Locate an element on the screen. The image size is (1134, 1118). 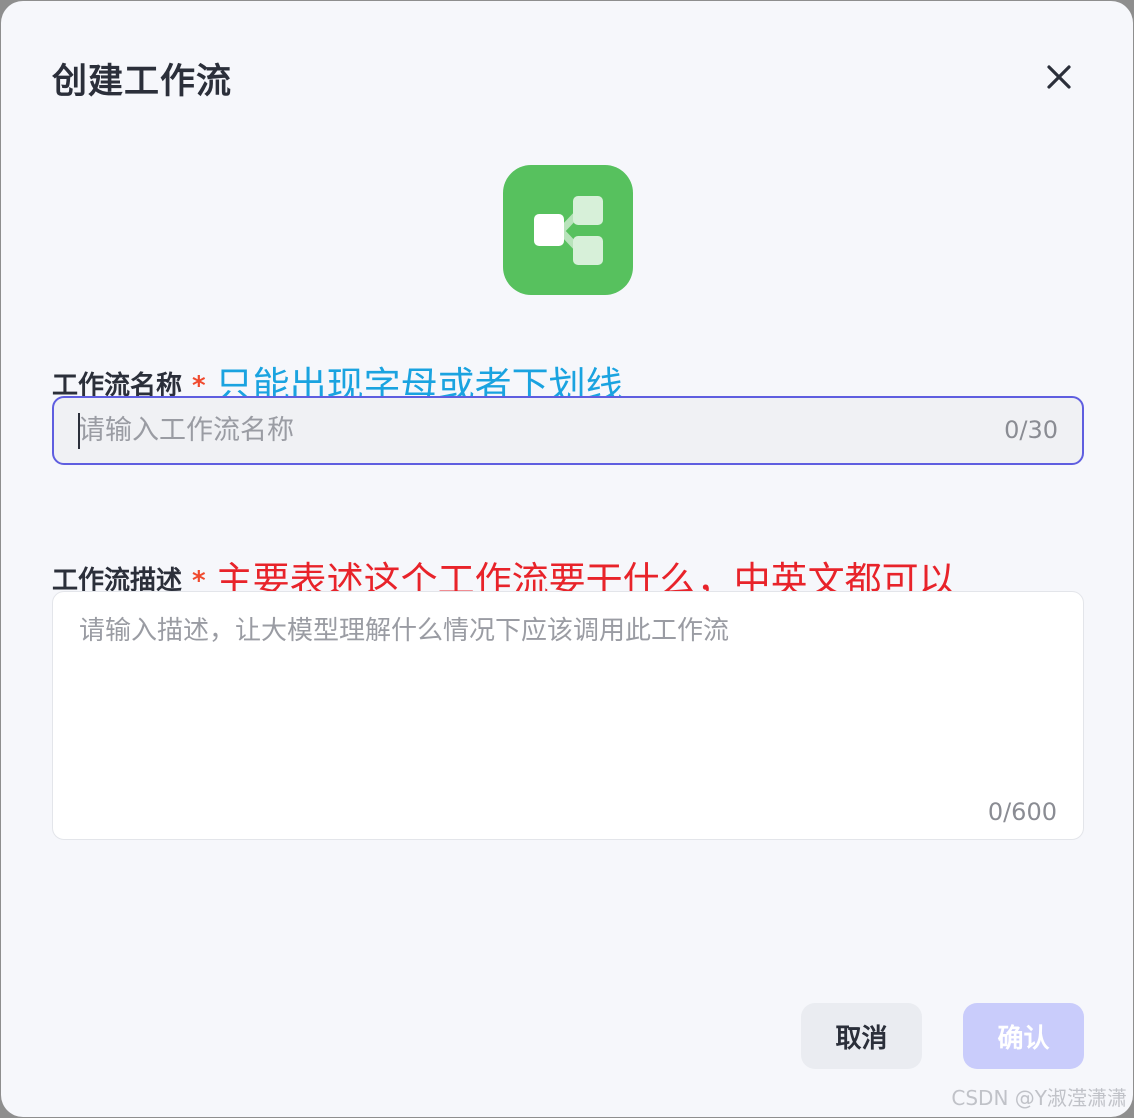
close-icon is located at coordinates (1059, 77).